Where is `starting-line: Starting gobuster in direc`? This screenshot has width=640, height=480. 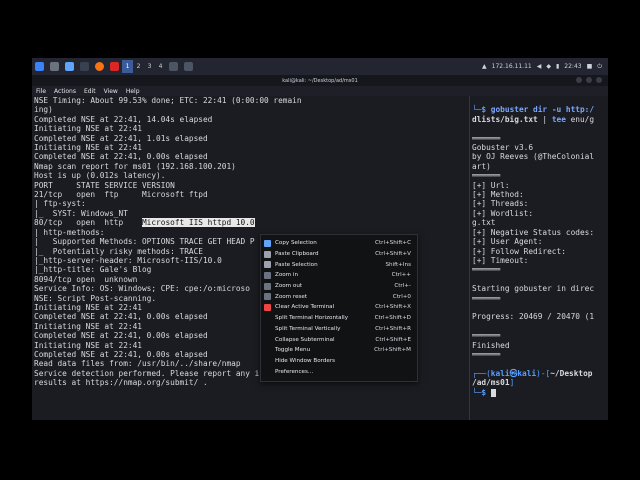
starting-line: Starting gobuster in direc is located at coordinates (533, 289).